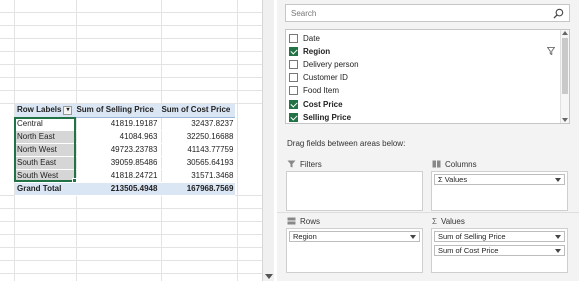  Describe the element at coordinates (346, 143) in the screenshot. I see `drag-fields-instruction: Drag fields between areas below:` at that location.